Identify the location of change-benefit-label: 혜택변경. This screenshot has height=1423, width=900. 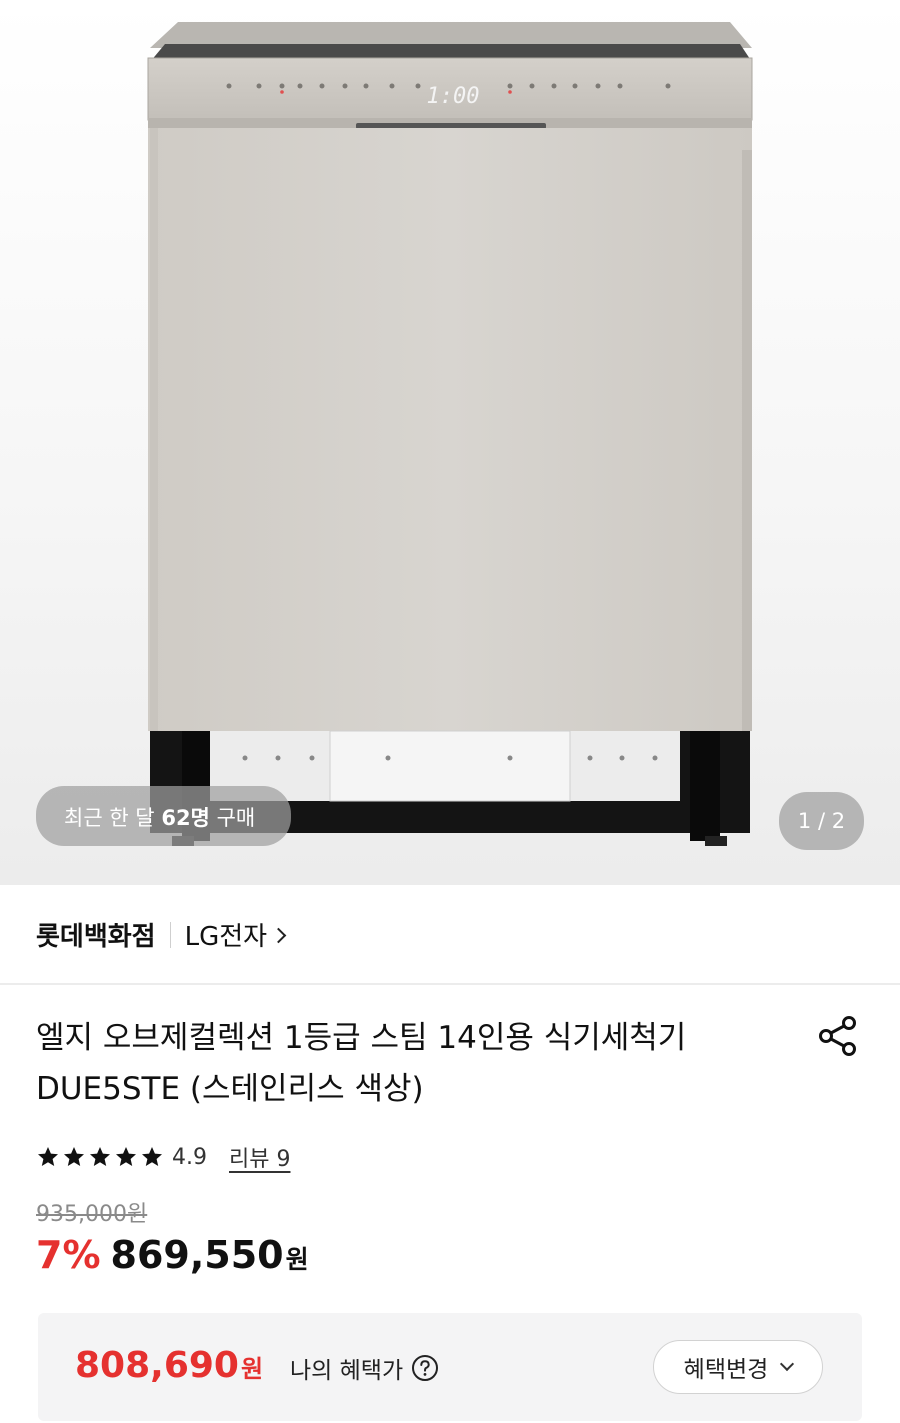
(726, 1370).